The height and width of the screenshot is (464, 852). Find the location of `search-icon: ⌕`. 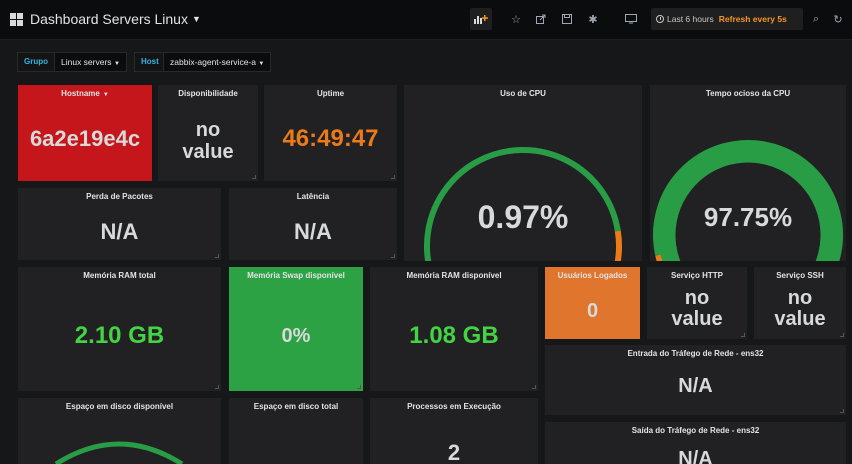

search-icon: ⌕ is located at coordinates (816, 18).